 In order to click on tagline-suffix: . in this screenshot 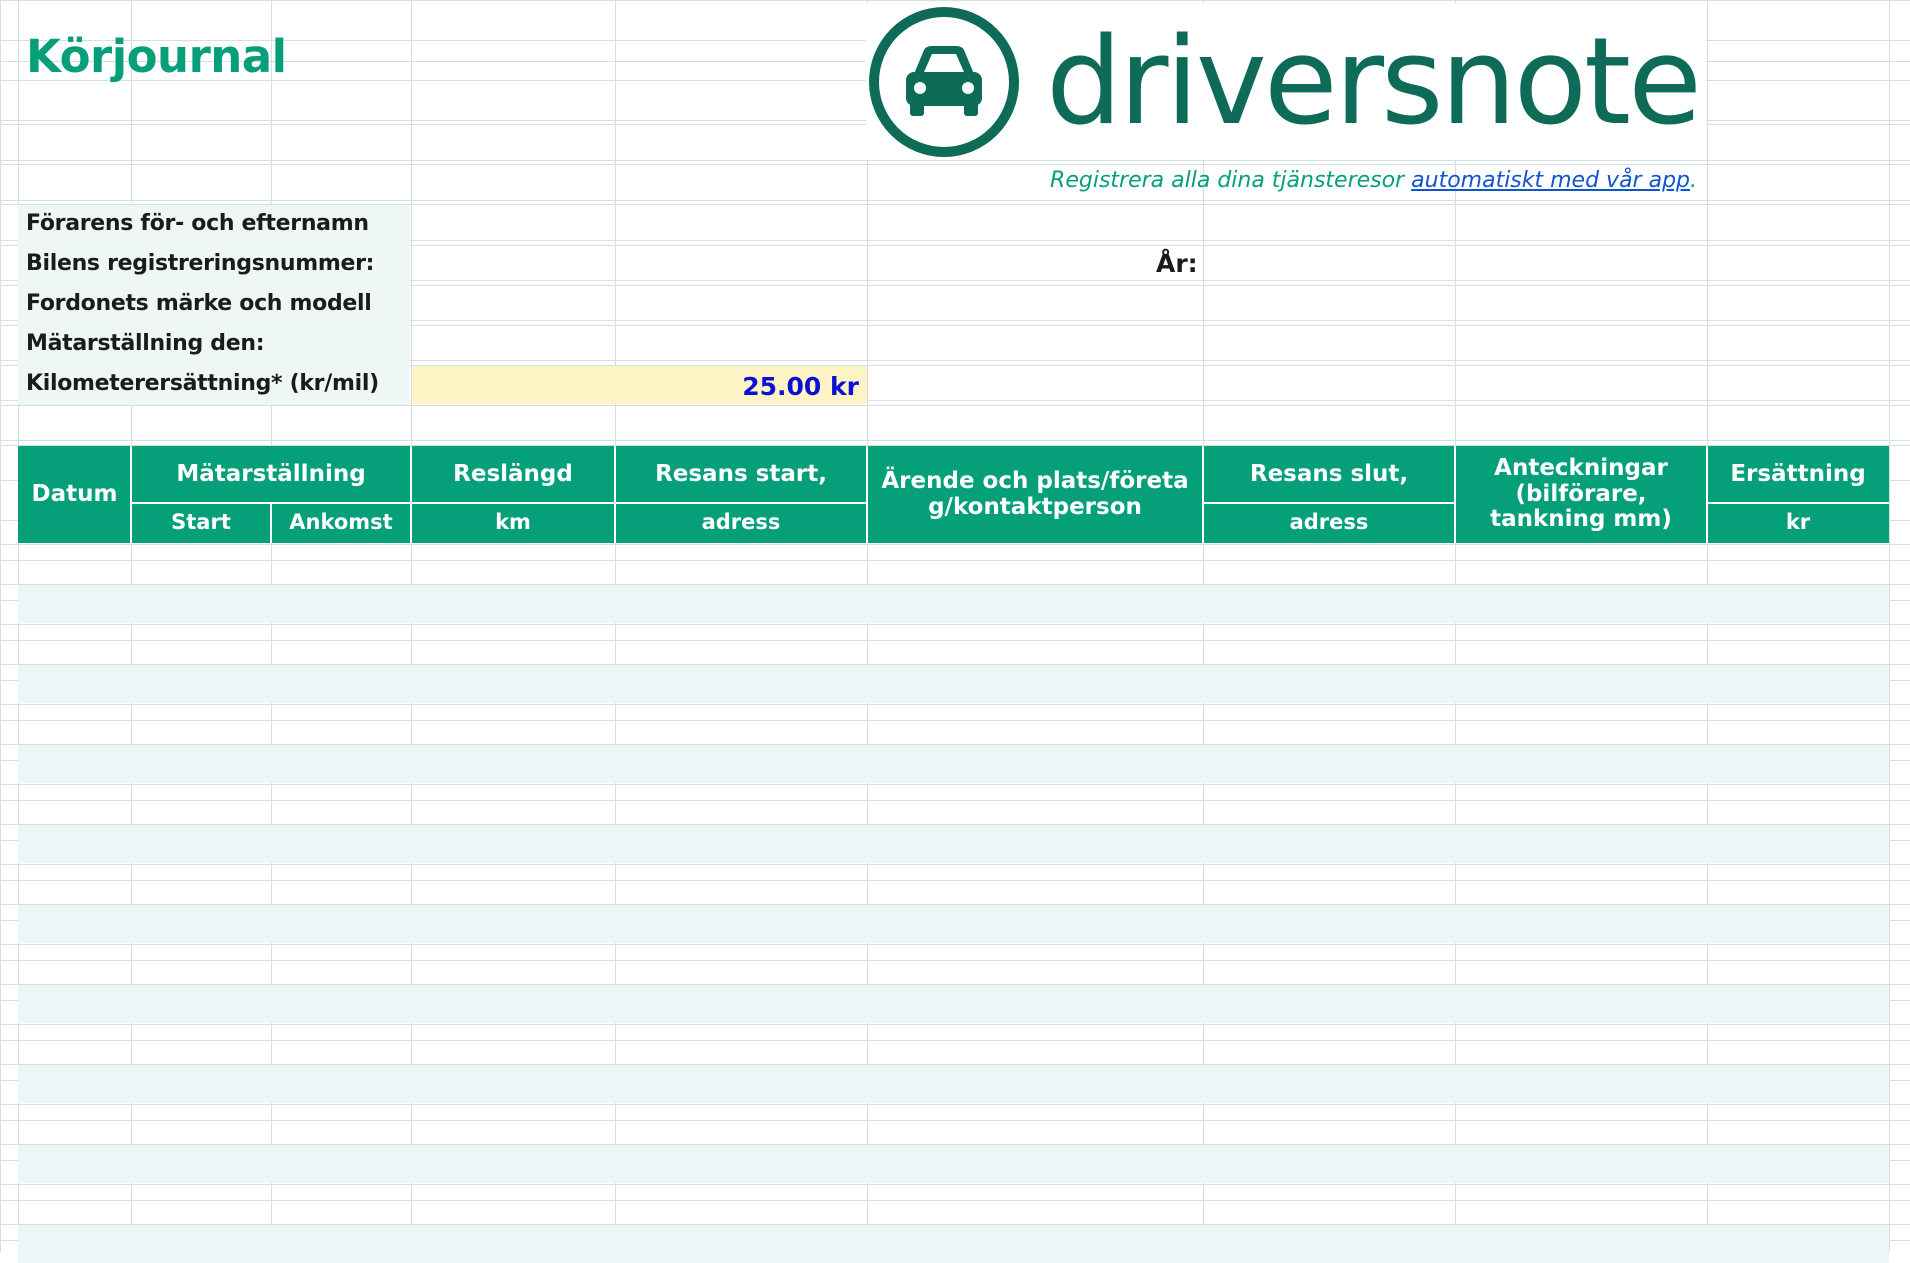, I will do `click(1693, 180)`.